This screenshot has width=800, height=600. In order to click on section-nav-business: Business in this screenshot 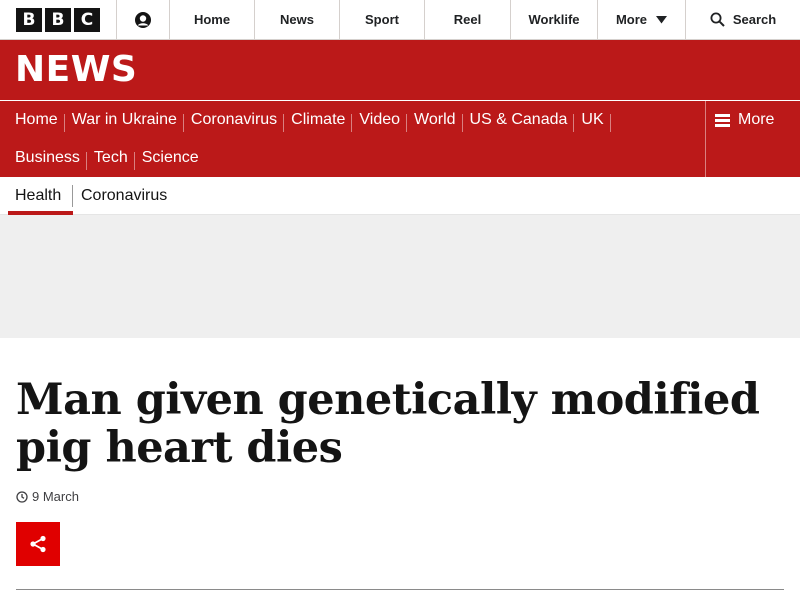, I will do `click(47, 159)`.